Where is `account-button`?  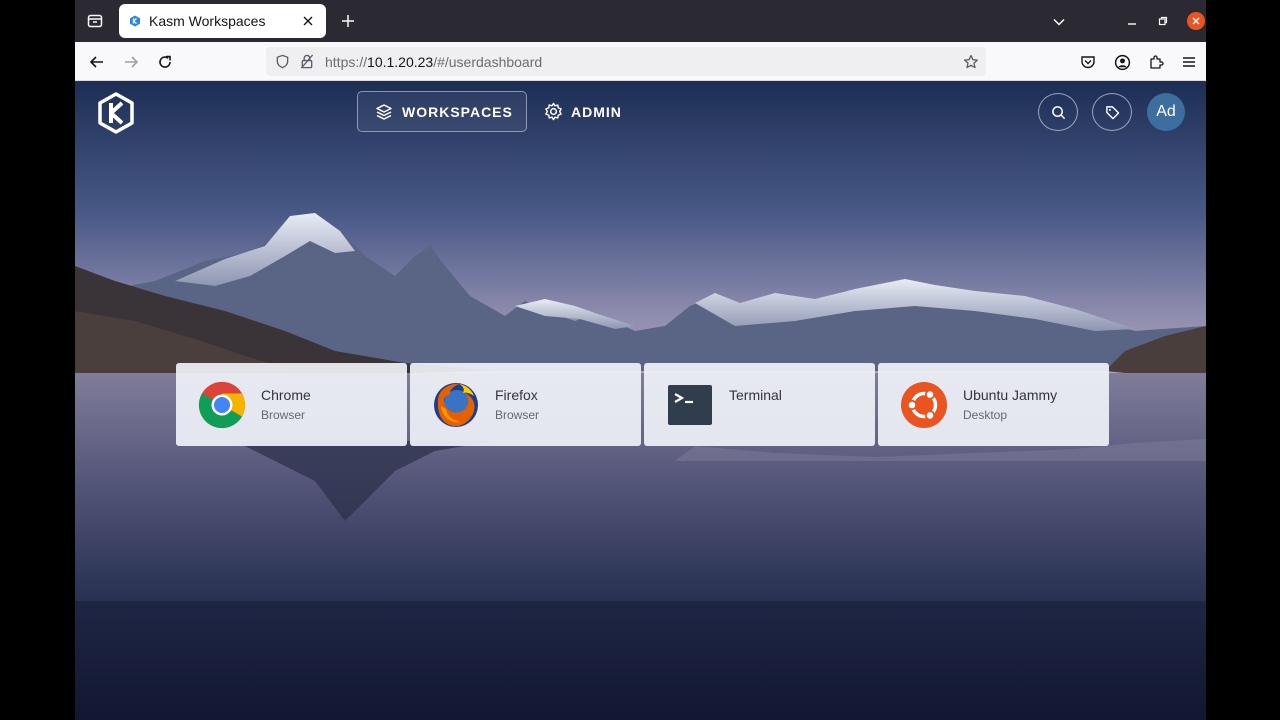 account-button is located at coordinates (1122, 62).